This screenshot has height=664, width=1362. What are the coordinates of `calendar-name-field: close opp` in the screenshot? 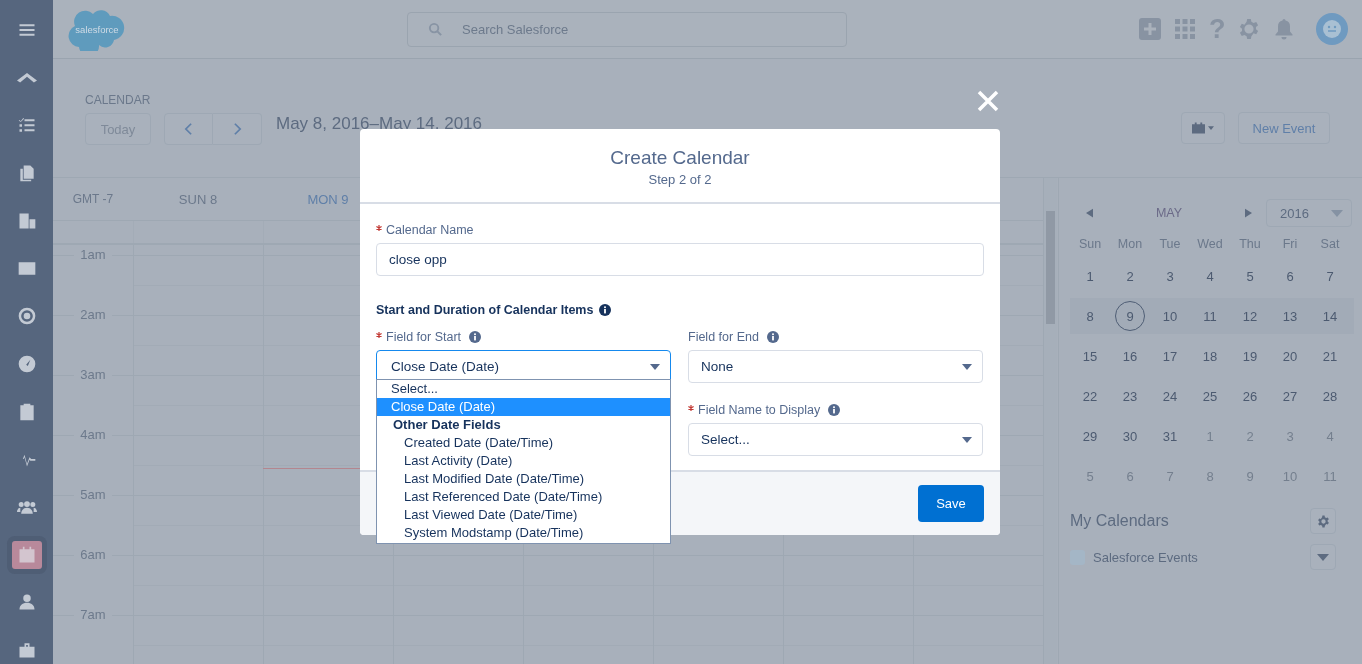 It's located at (680, 259).